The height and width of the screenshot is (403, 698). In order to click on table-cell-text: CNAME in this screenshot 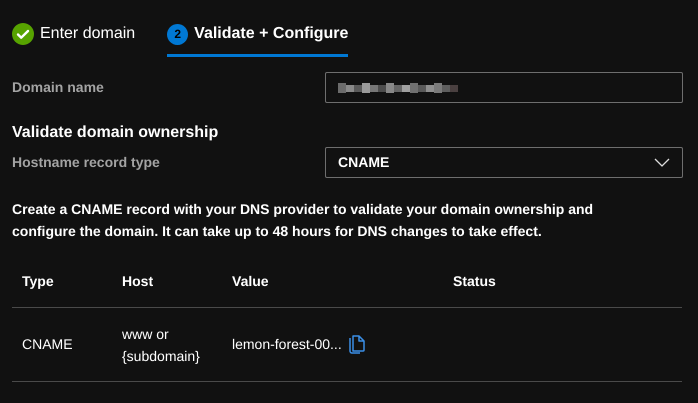, I will do `click(47, 344)`.